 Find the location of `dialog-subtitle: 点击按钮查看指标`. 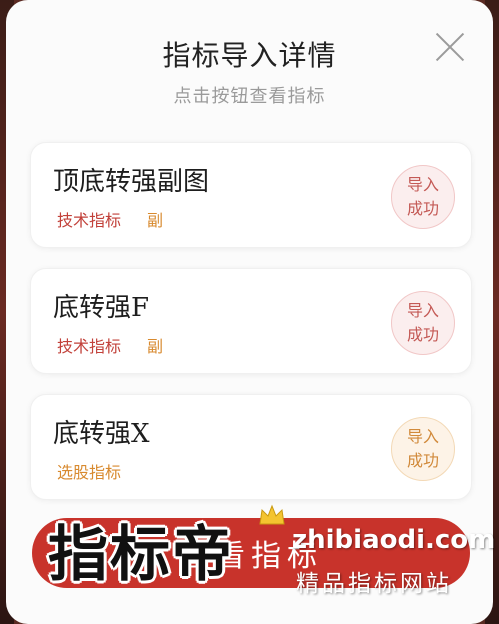

dialog-subtitle: 点击按钮查看指标 is located at coordinates (249, 96).